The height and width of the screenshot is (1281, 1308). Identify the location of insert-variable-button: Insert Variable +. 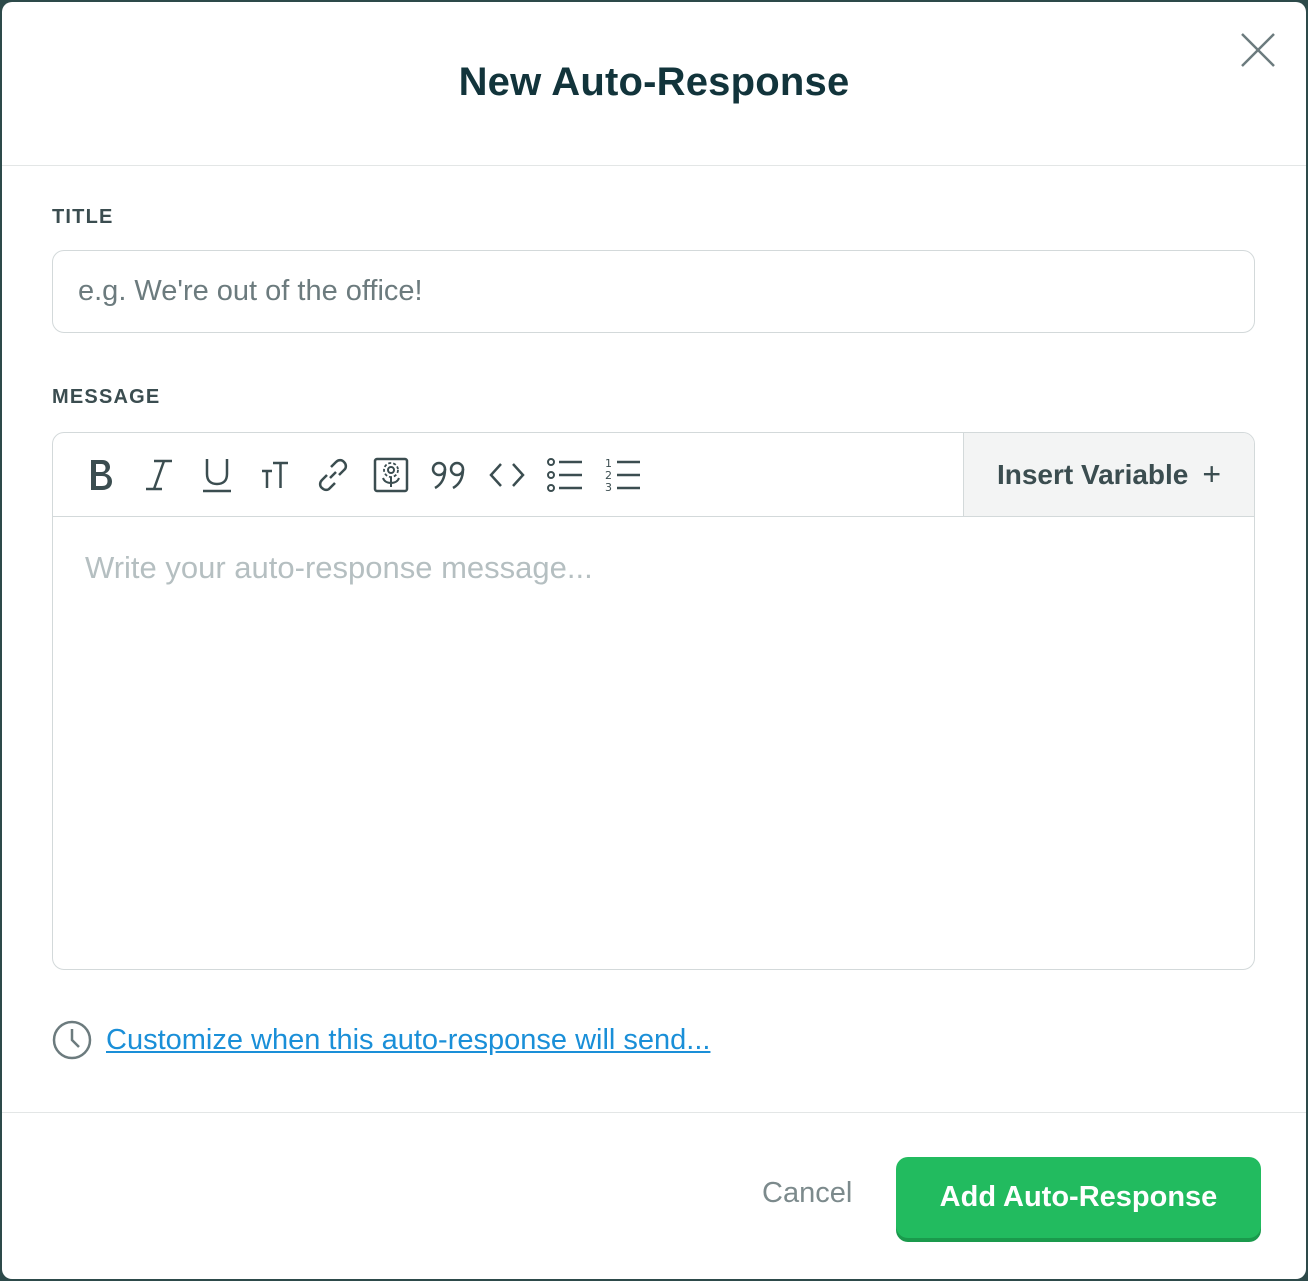
(1108, 474).